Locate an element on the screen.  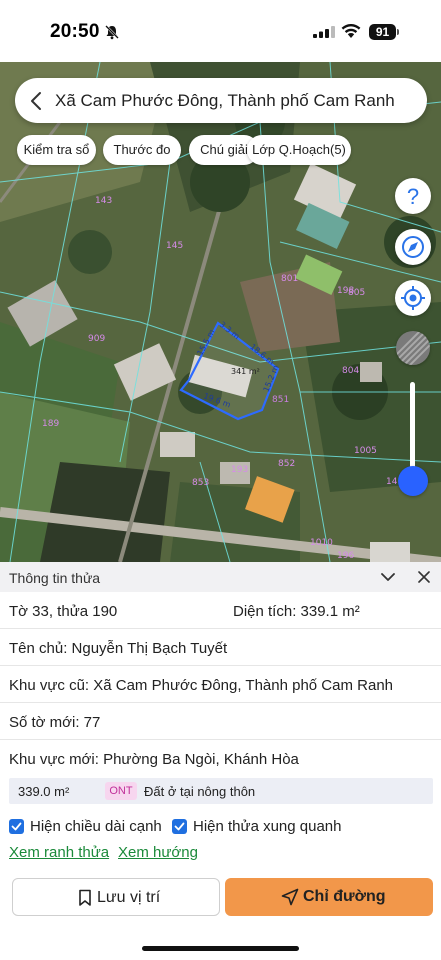
opacity-stripes-icon is located at coordinates (413, 348).